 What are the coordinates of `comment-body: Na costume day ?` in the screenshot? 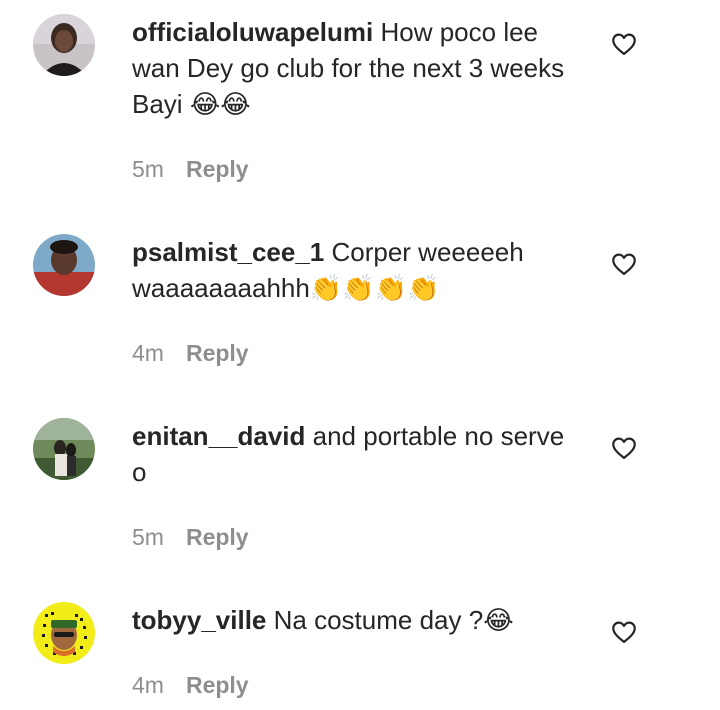 It's located at (378, 620).